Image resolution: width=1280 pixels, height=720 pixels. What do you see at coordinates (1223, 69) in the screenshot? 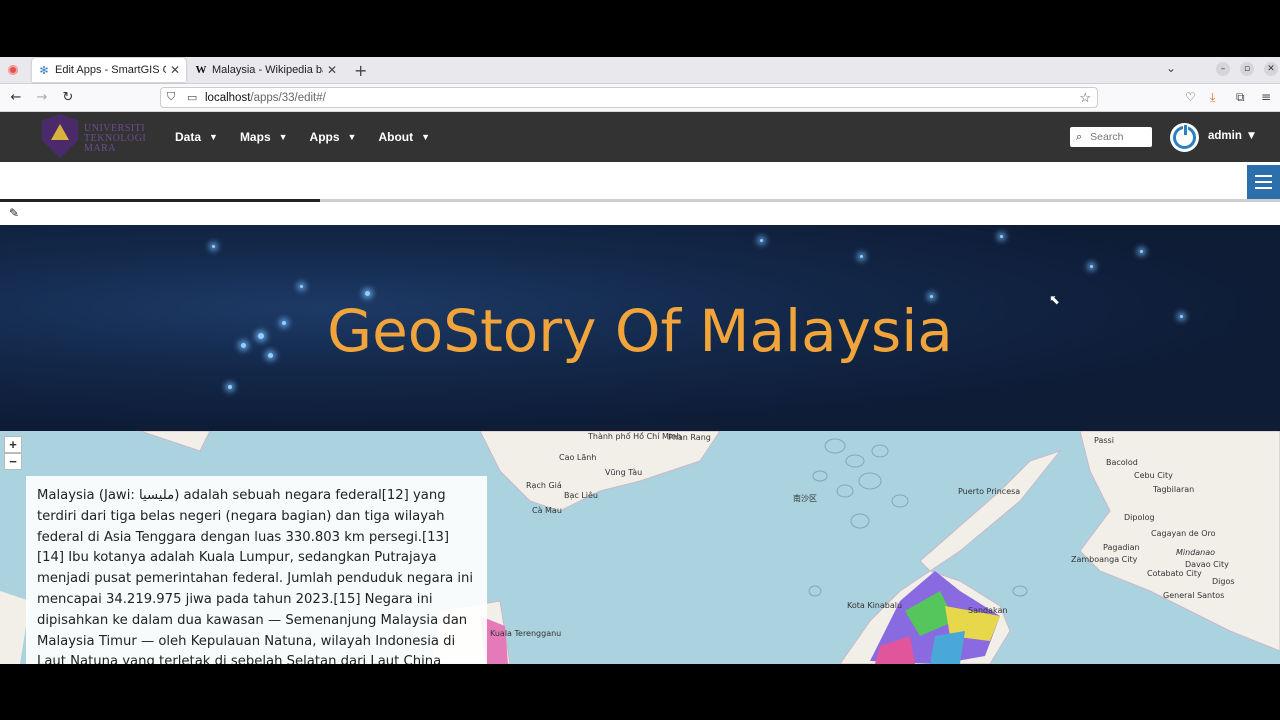
I see `minimize-window-icon: –` at bounding box center [1223, 69].